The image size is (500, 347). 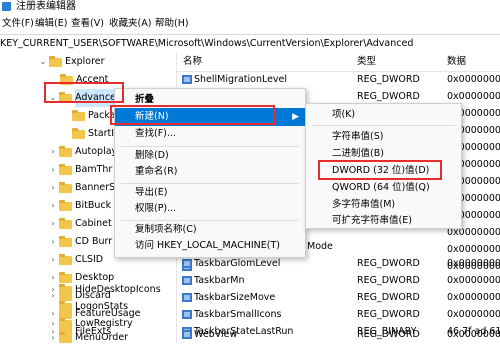 What do you see at coordinates (94, 241) in the screenshot?
I see `tree-node-label: CD Burr` at bounding box center [94, 241].